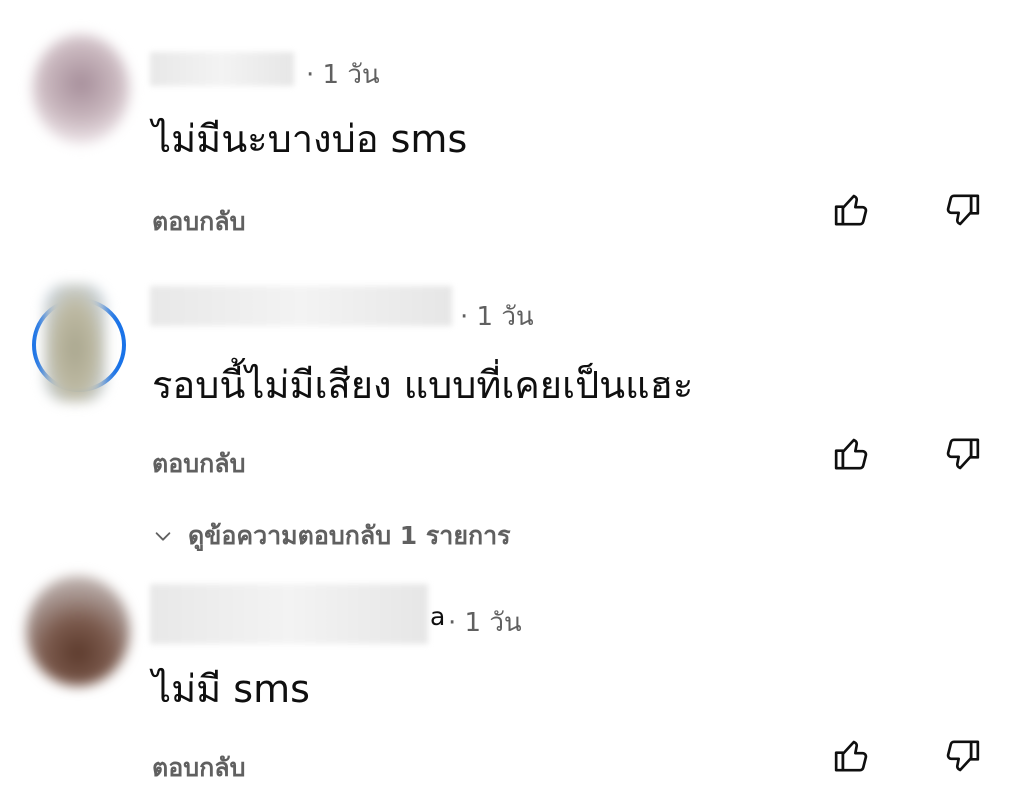 This screenshot has height=792, width=1024. I want to click on comment-text: ไม่มีนะบางบ่อ sms, so click(310, 139).